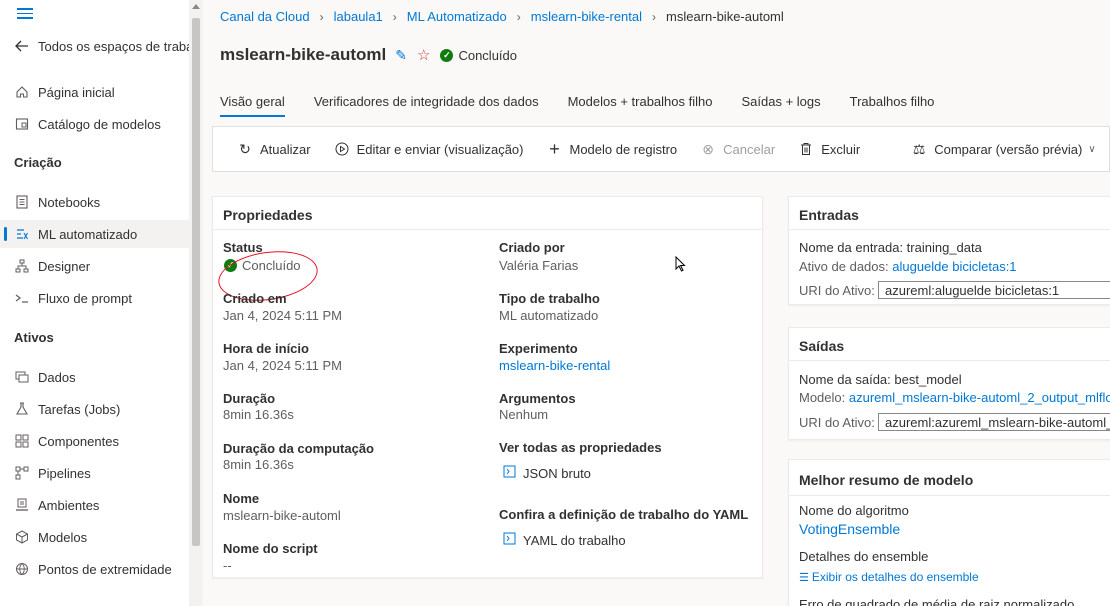 The image size is (1110, 606). I want to click on breadcrumb-link-workspace: labaula1, so click(358, 16).